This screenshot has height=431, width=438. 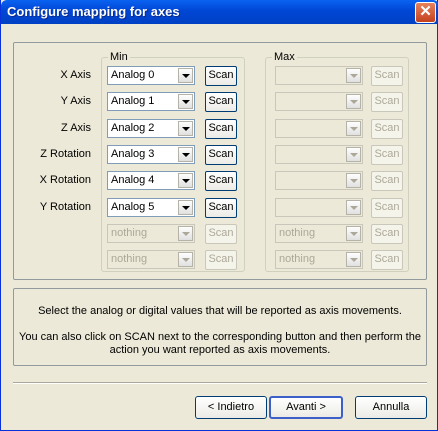 What do you see at coordinates (133, 128) in the screenshot?
I see `min-select-value: Analog 2` at bounding box center [133, 128].